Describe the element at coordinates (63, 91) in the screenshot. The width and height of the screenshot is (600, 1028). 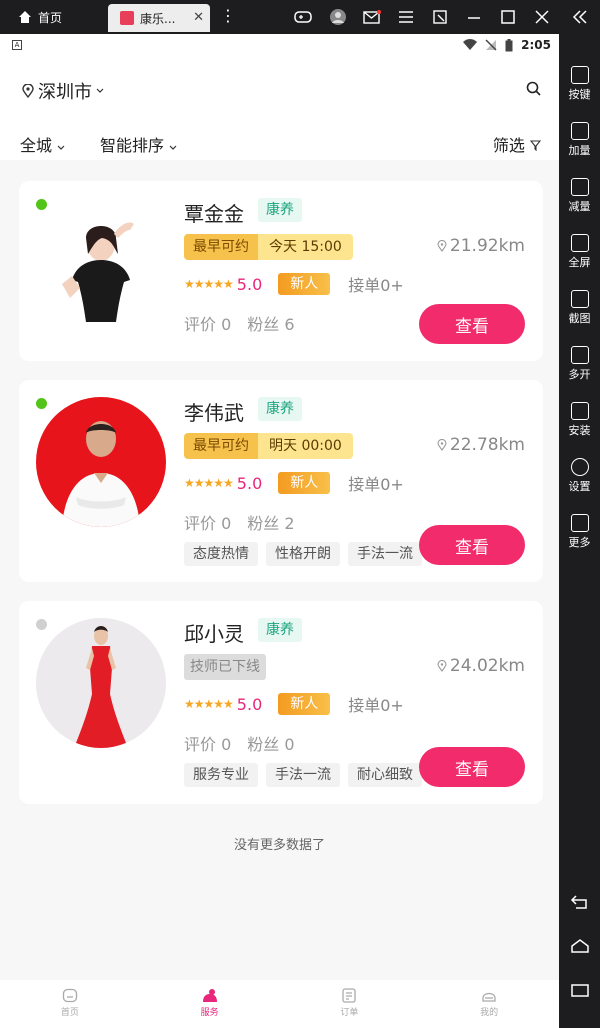
I see `city-selector: 深圳市` at that location.